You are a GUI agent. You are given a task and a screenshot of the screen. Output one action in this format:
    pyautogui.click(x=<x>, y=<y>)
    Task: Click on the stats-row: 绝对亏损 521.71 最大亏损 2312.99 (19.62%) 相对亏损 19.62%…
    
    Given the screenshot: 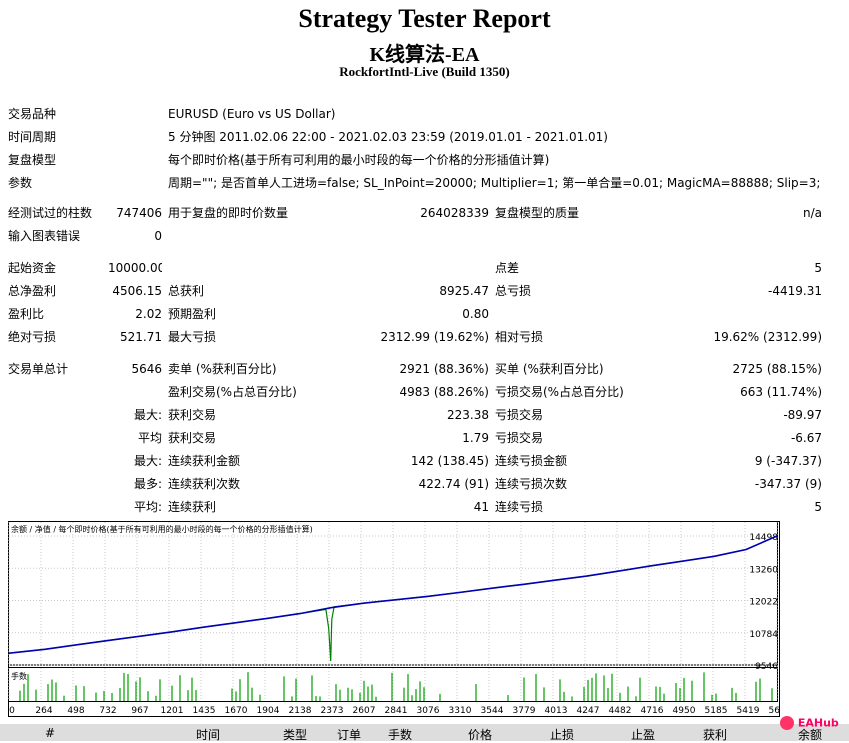 What is the action you would take?
    pyautogui.click(x=411, y=336)
    